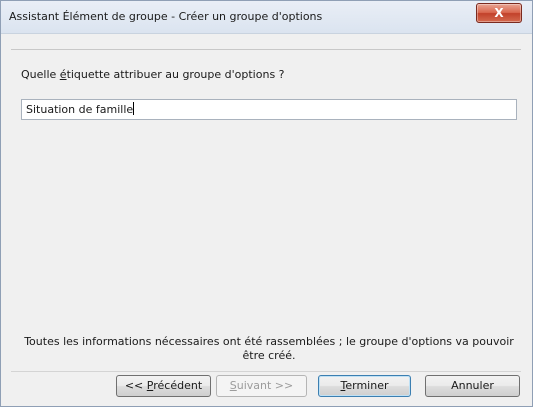 The image size is (533, 407). What do you see at coordinates (266, 49) in the screenshot?
I see `header-separator` at bounding box center [266, 49].